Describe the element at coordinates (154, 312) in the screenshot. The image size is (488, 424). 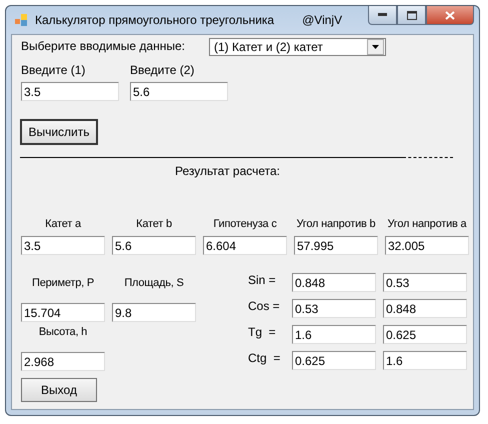
I see `result-field: 9.8` at that location.